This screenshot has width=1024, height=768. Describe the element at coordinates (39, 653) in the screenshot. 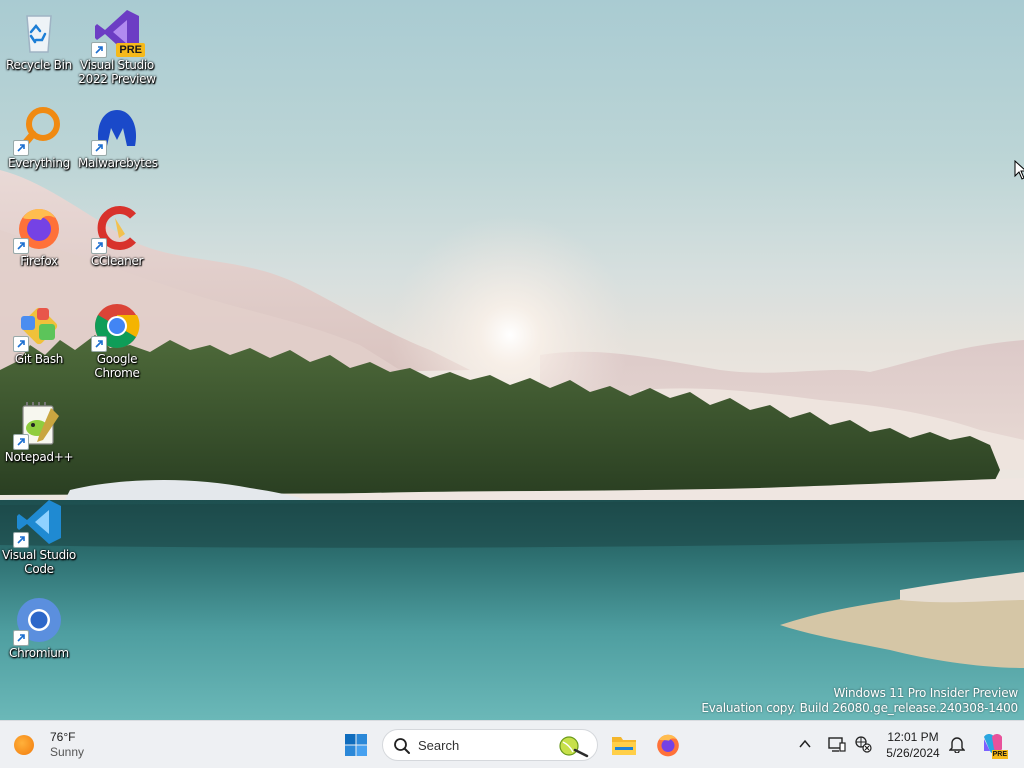

I see `desktop-icon-label: Chromium` at that location.